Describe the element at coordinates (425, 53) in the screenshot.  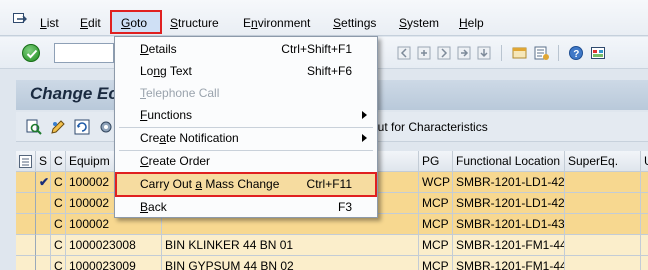
I see `previous-page-icon` at that location.